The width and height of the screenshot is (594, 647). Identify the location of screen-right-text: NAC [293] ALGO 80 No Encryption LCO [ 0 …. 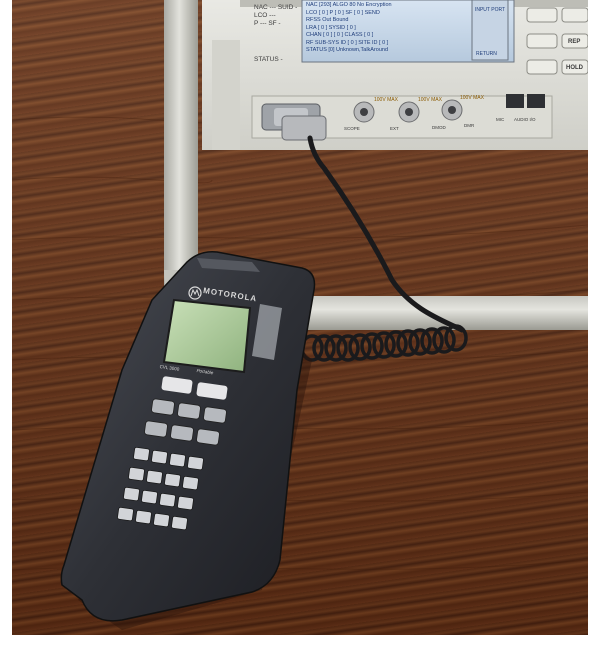
(349, 27).